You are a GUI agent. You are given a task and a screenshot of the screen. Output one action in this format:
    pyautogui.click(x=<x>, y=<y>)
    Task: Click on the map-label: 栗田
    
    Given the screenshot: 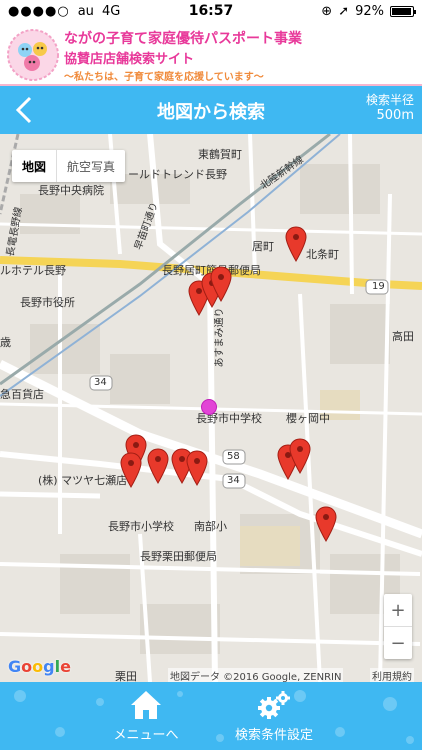 What is the action you would take?
    pyautogui.click(x=126, y=676)
    